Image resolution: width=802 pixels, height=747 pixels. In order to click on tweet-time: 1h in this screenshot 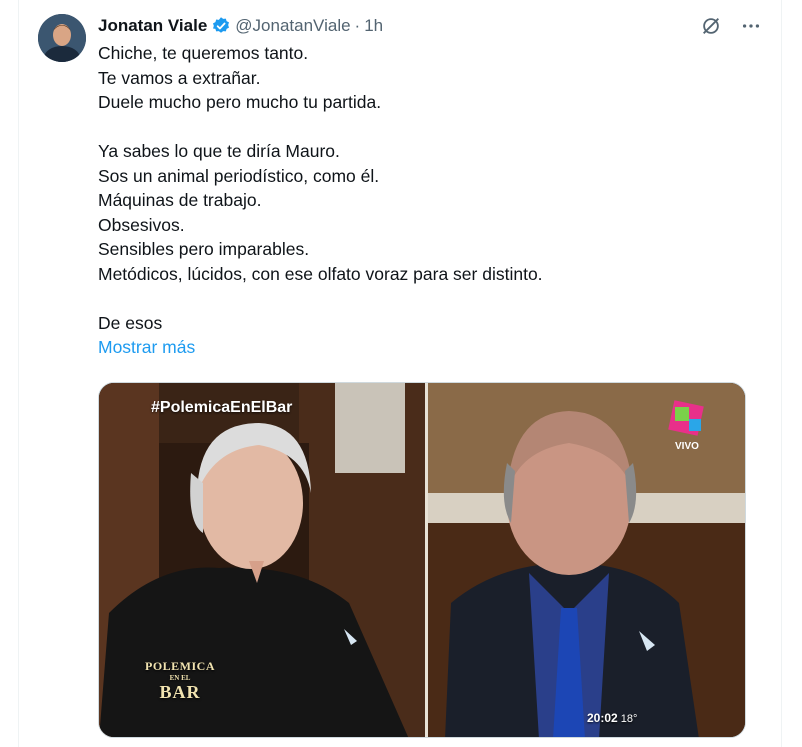, I will do `click(373, 26)`.